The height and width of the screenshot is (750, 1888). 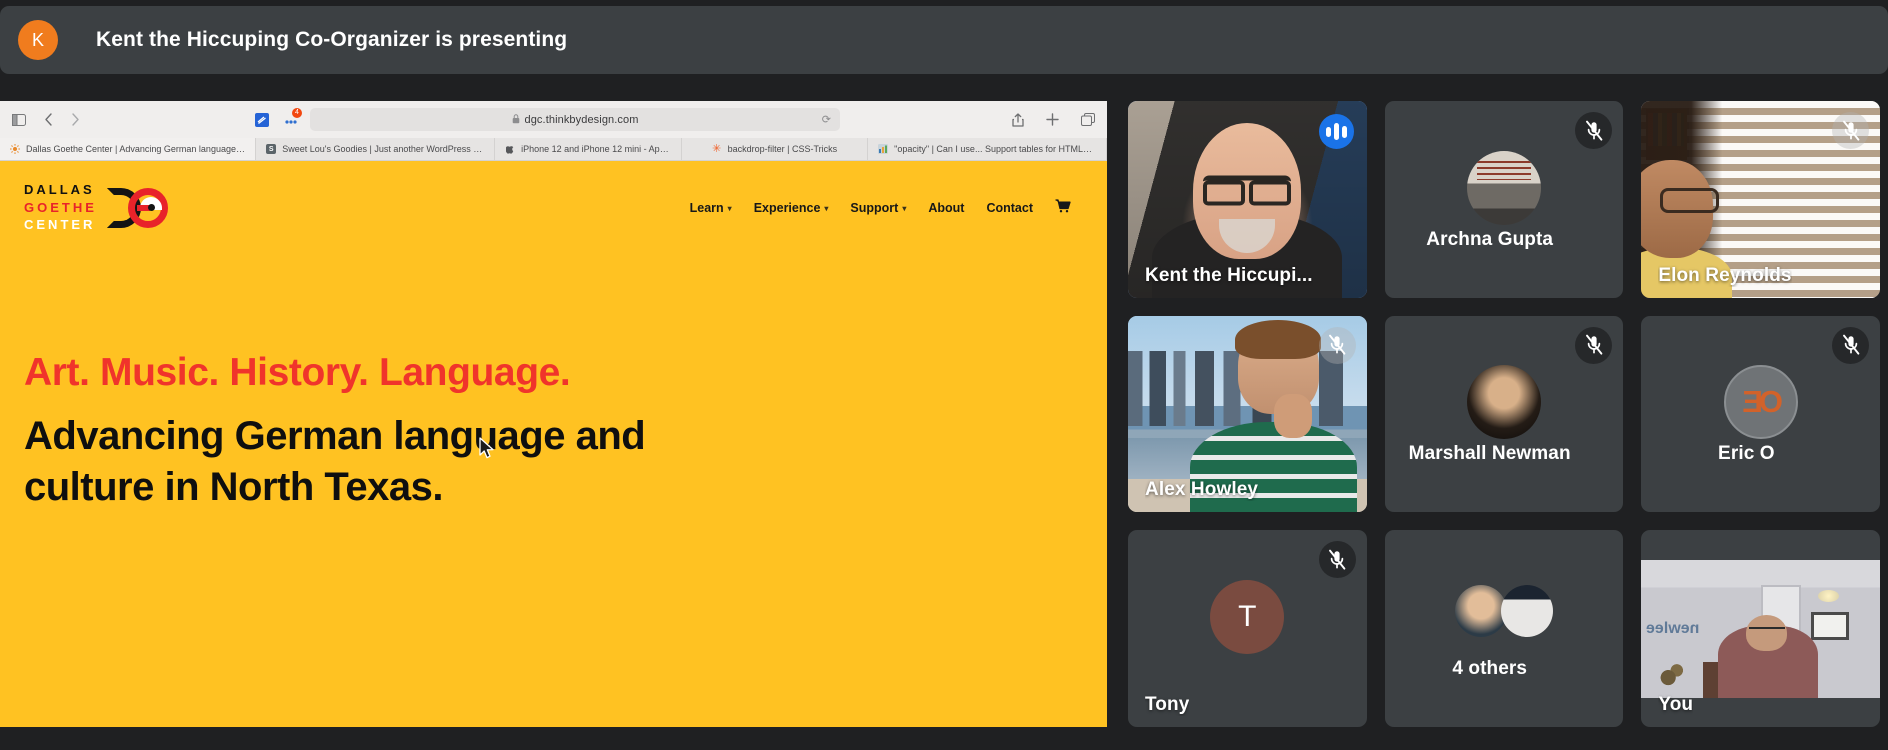 What do you see at coordinates (1760, 199) in the screenshot?
I see `participant-tile-elon-reynolds: Elon Reynolds` at bounding box center [1760, 199].